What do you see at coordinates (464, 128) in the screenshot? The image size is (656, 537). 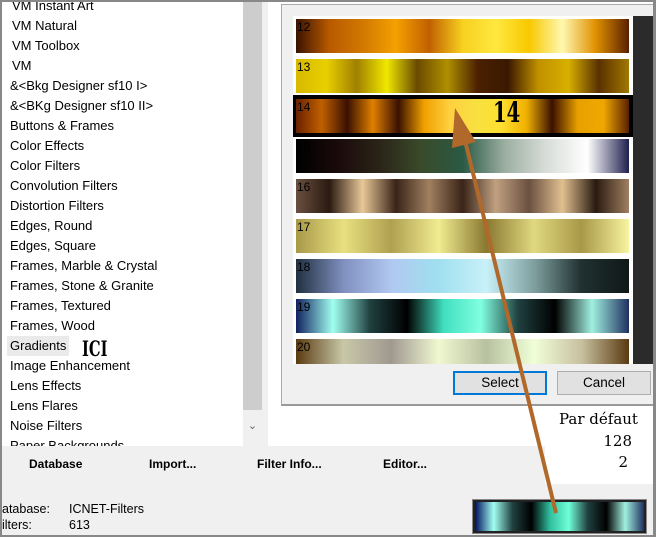 I see `arrow-head` at bounding box center [464, 128].